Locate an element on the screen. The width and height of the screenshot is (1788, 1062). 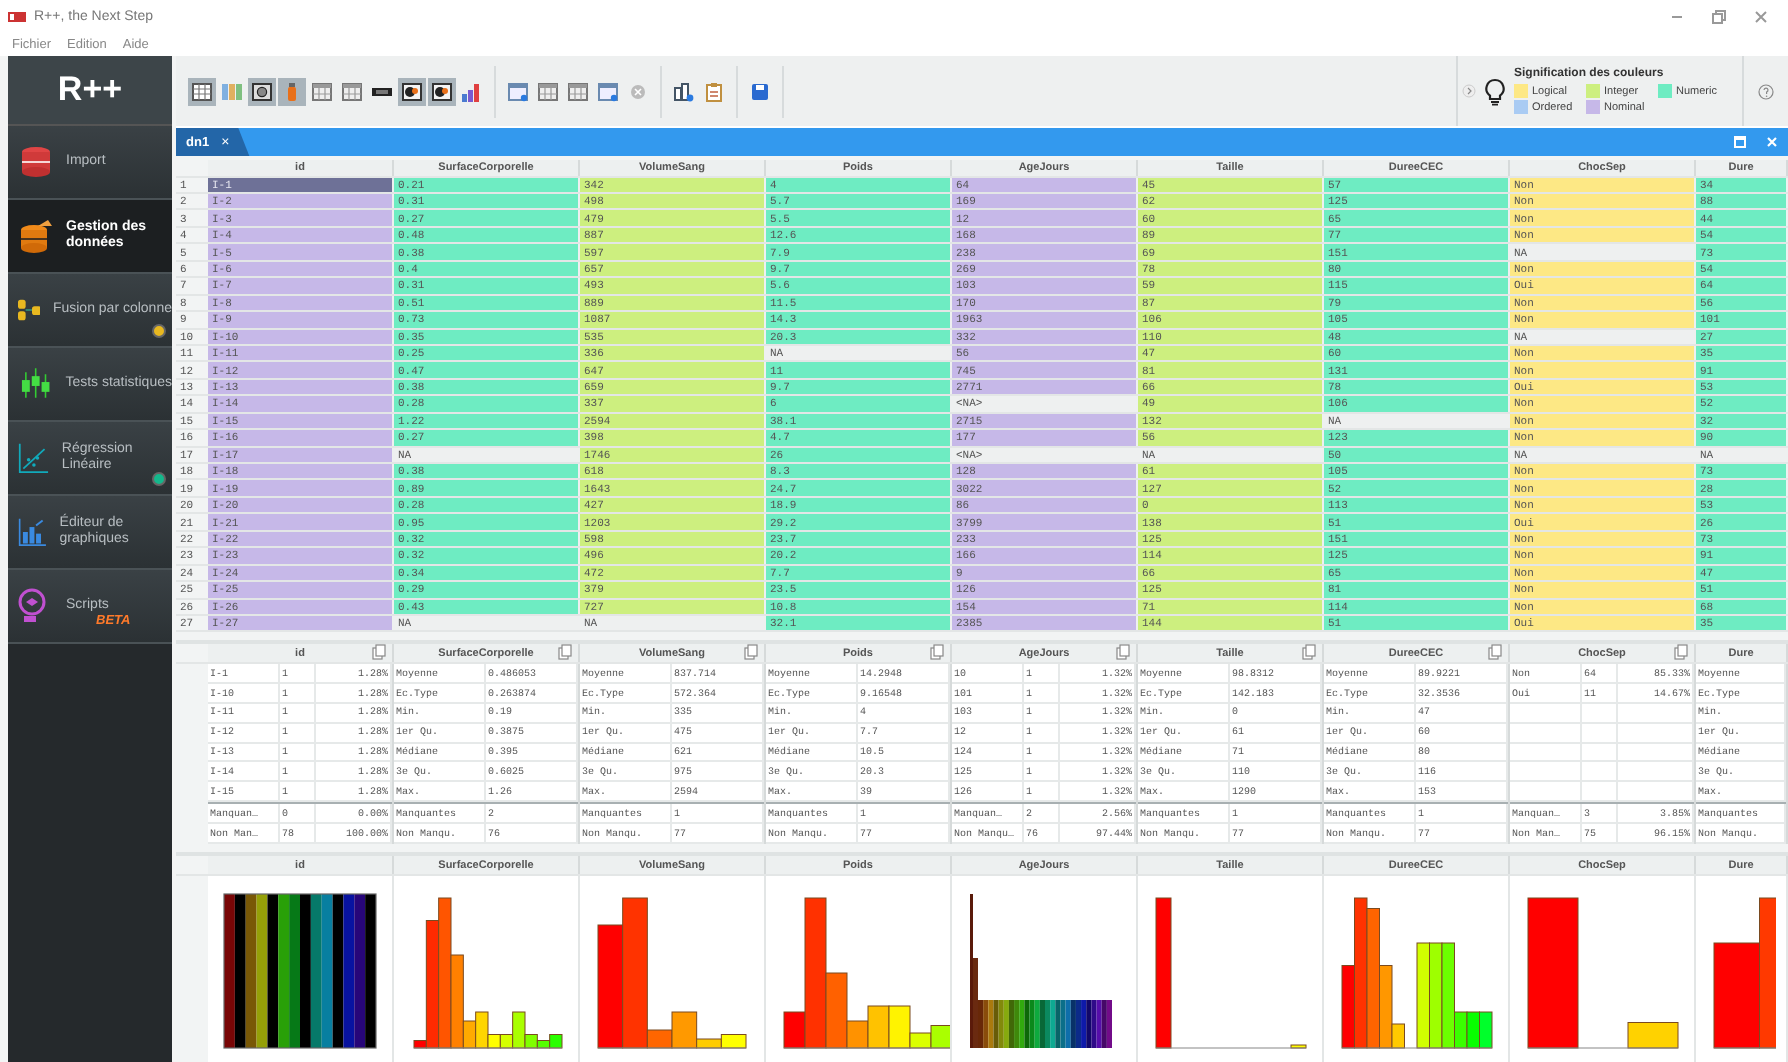
blocks-icon is located at coordinates (684, 91).